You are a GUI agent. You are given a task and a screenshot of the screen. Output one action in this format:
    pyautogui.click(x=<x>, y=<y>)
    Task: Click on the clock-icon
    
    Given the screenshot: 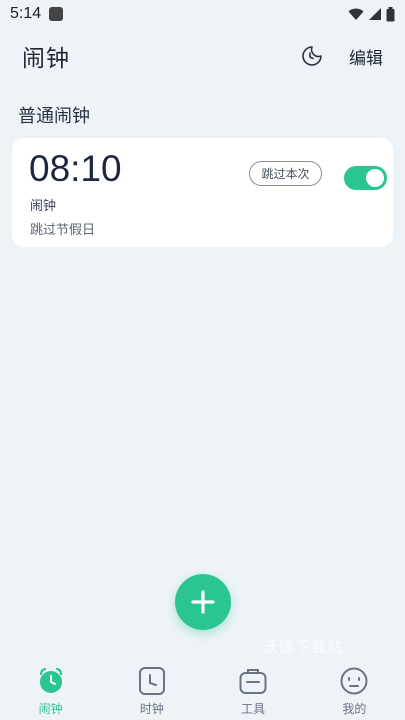 What is the action you would take?
    pyautogui.click(x=152, y=681)
    